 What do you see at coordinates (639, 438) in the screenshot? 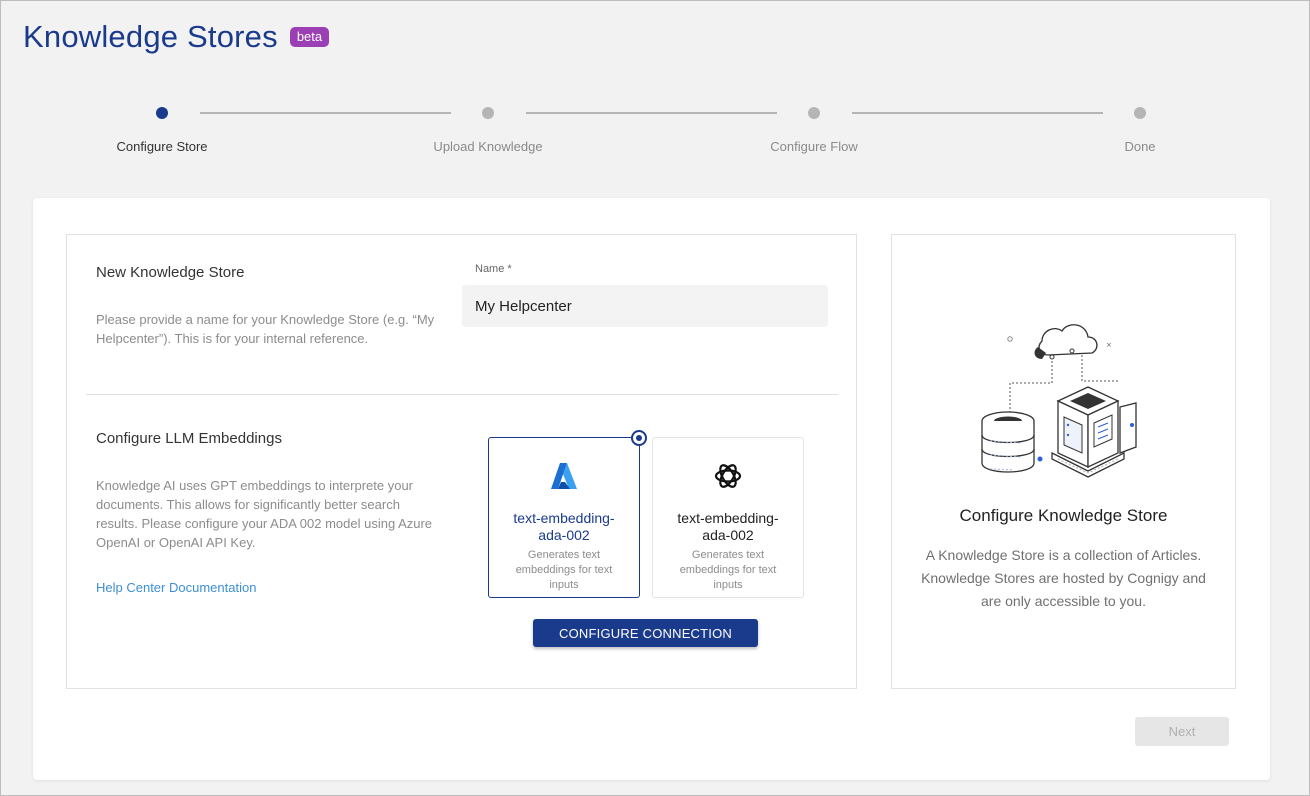
I see `selected-radio-icon` at bounding box center [639, 438].